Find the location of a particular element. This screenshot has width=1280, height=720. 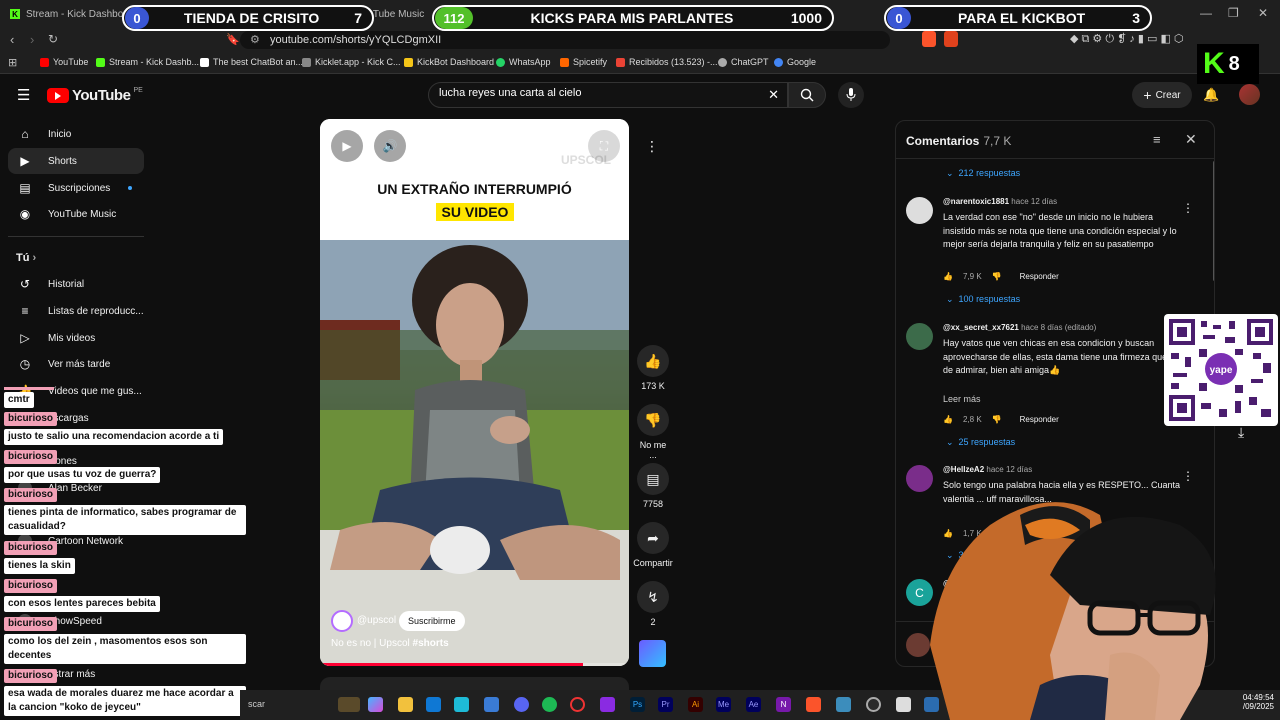

sidebar-item-shorts: ▶ Shorts is located at coordinates (76, 161).